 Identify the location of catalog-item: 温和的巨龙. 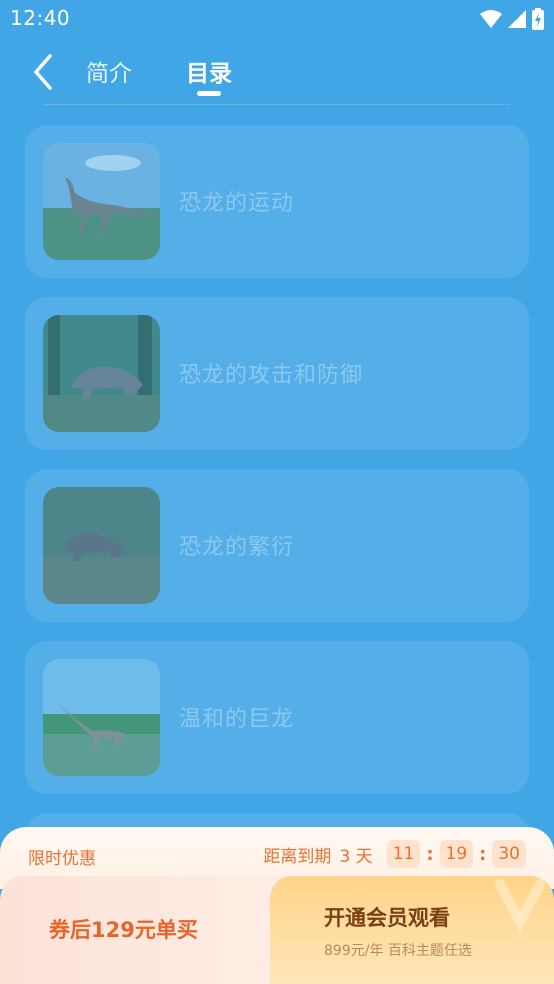
(277, 717).